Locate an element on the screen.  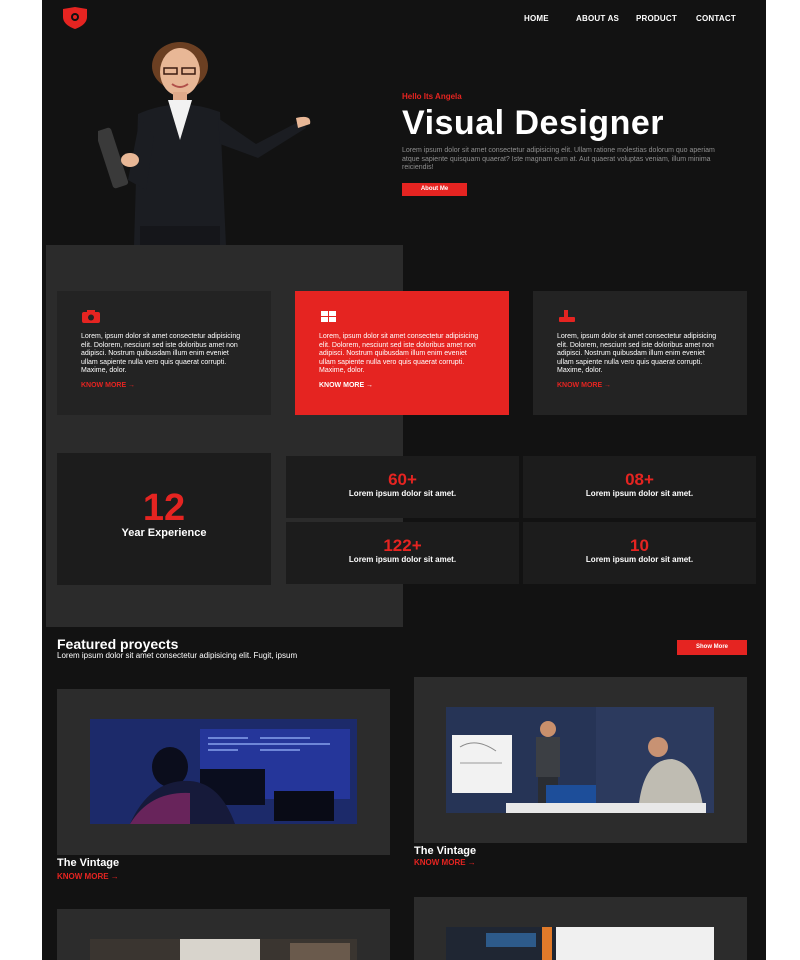
hero-title: Visual Designer is located at coordinates (533, 123).